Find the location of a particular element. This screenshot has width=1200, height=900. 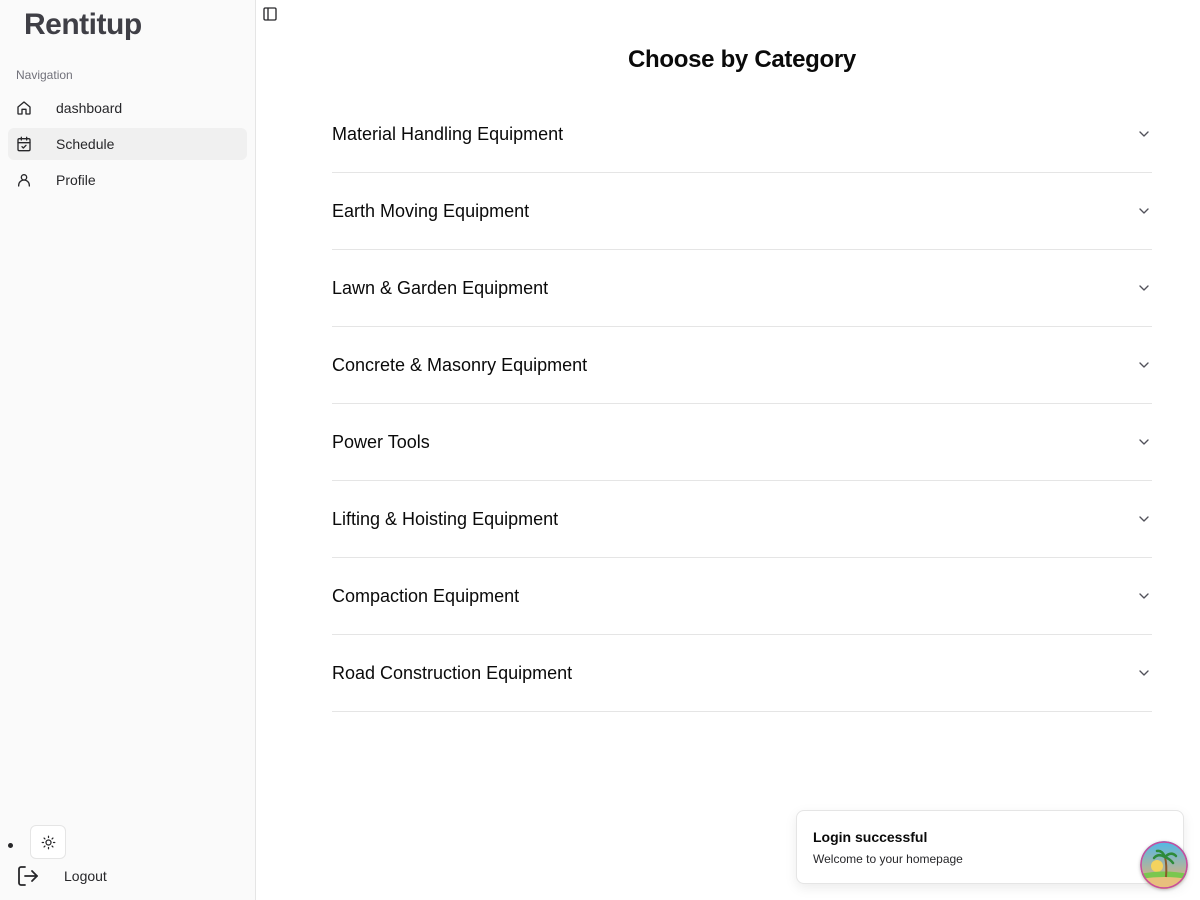

category-label: Power Tools is located at coordinates (381, 441).